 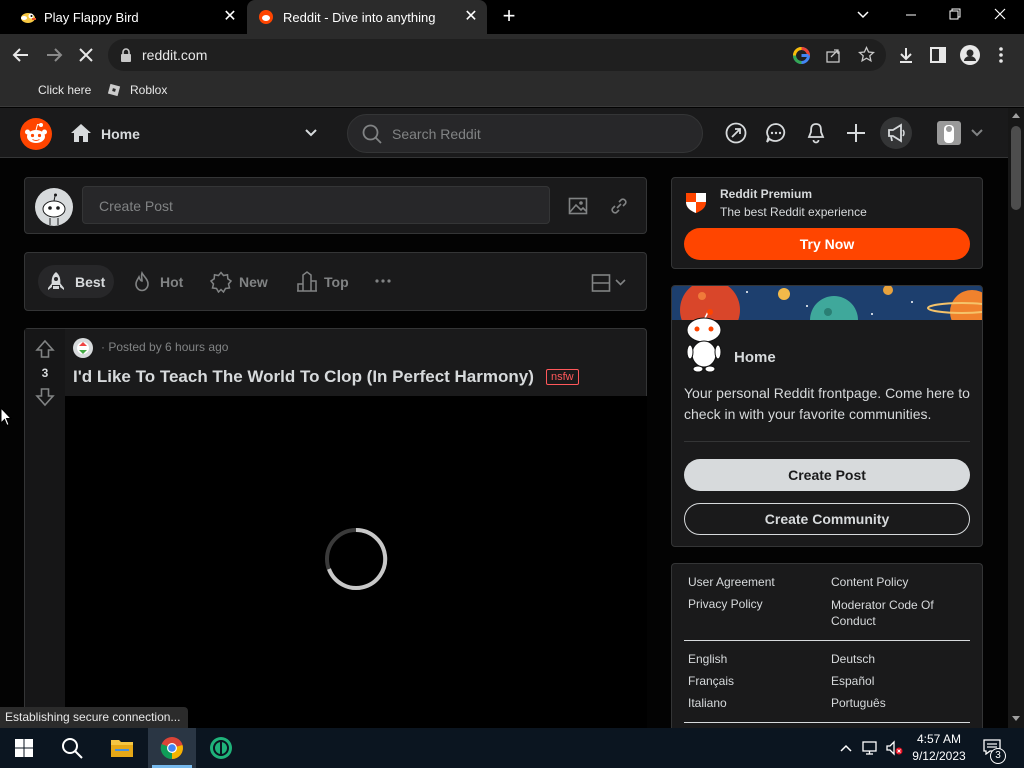 I want to click on google-icon, so click(x=801, y=55).